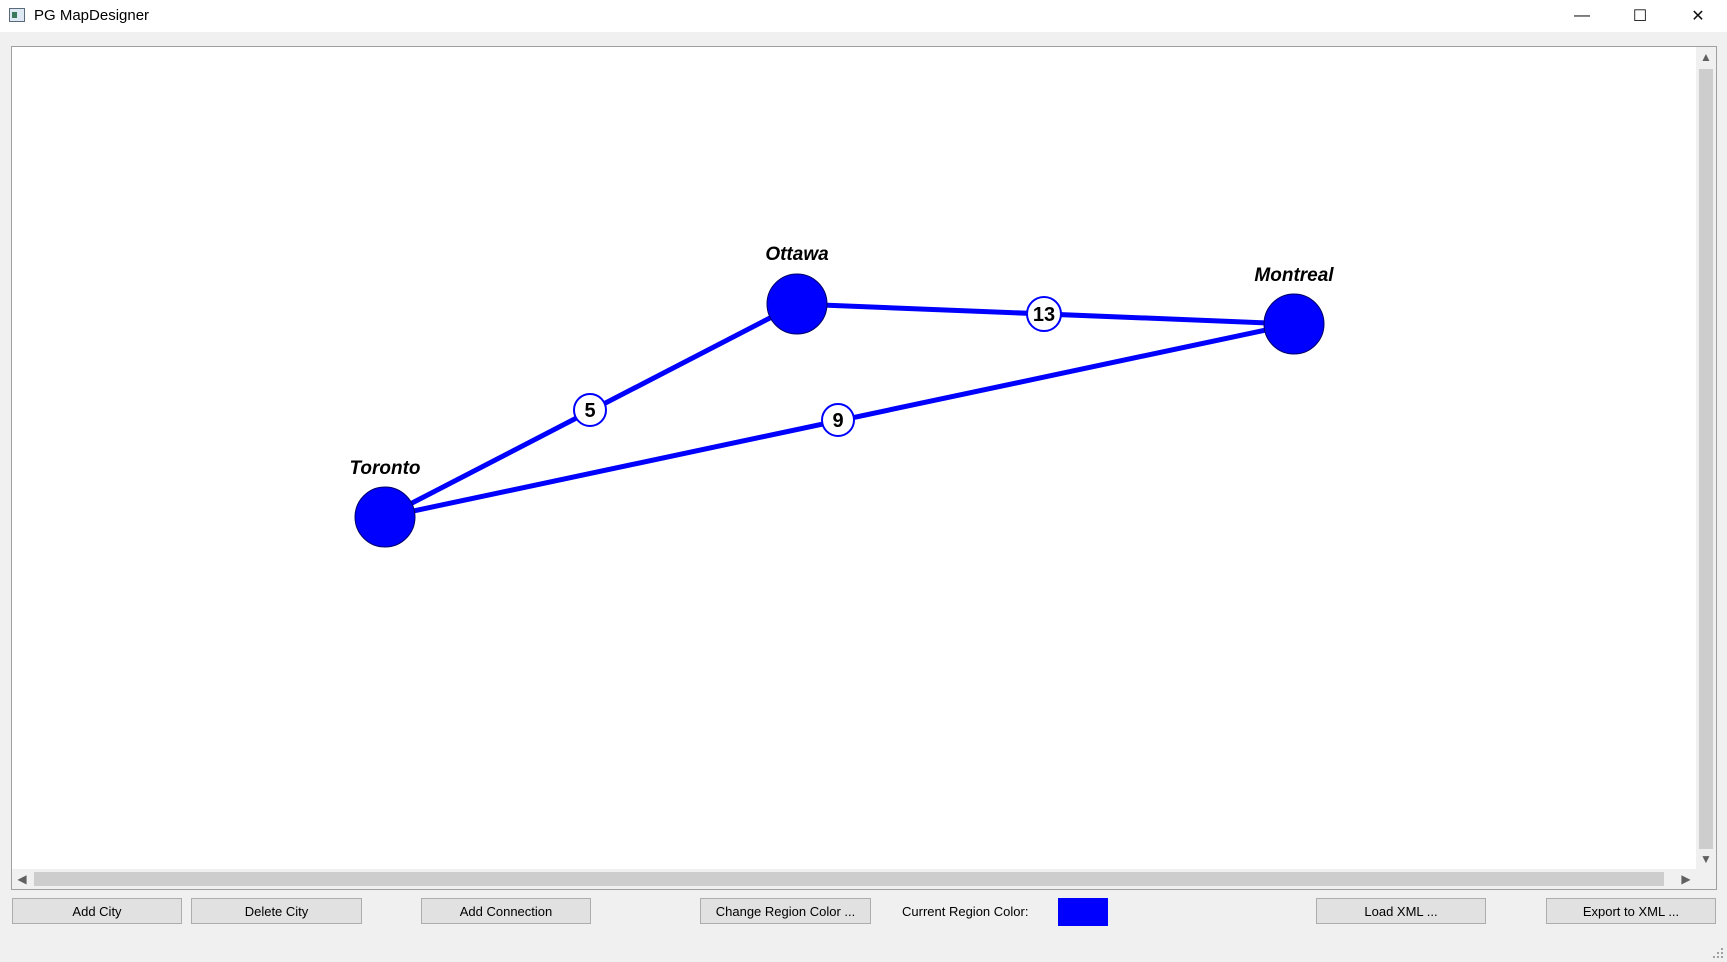 The width and height of the screenshot is (1727, 962). I want to click on delete-city-button: Delete City, so click(276, 911).